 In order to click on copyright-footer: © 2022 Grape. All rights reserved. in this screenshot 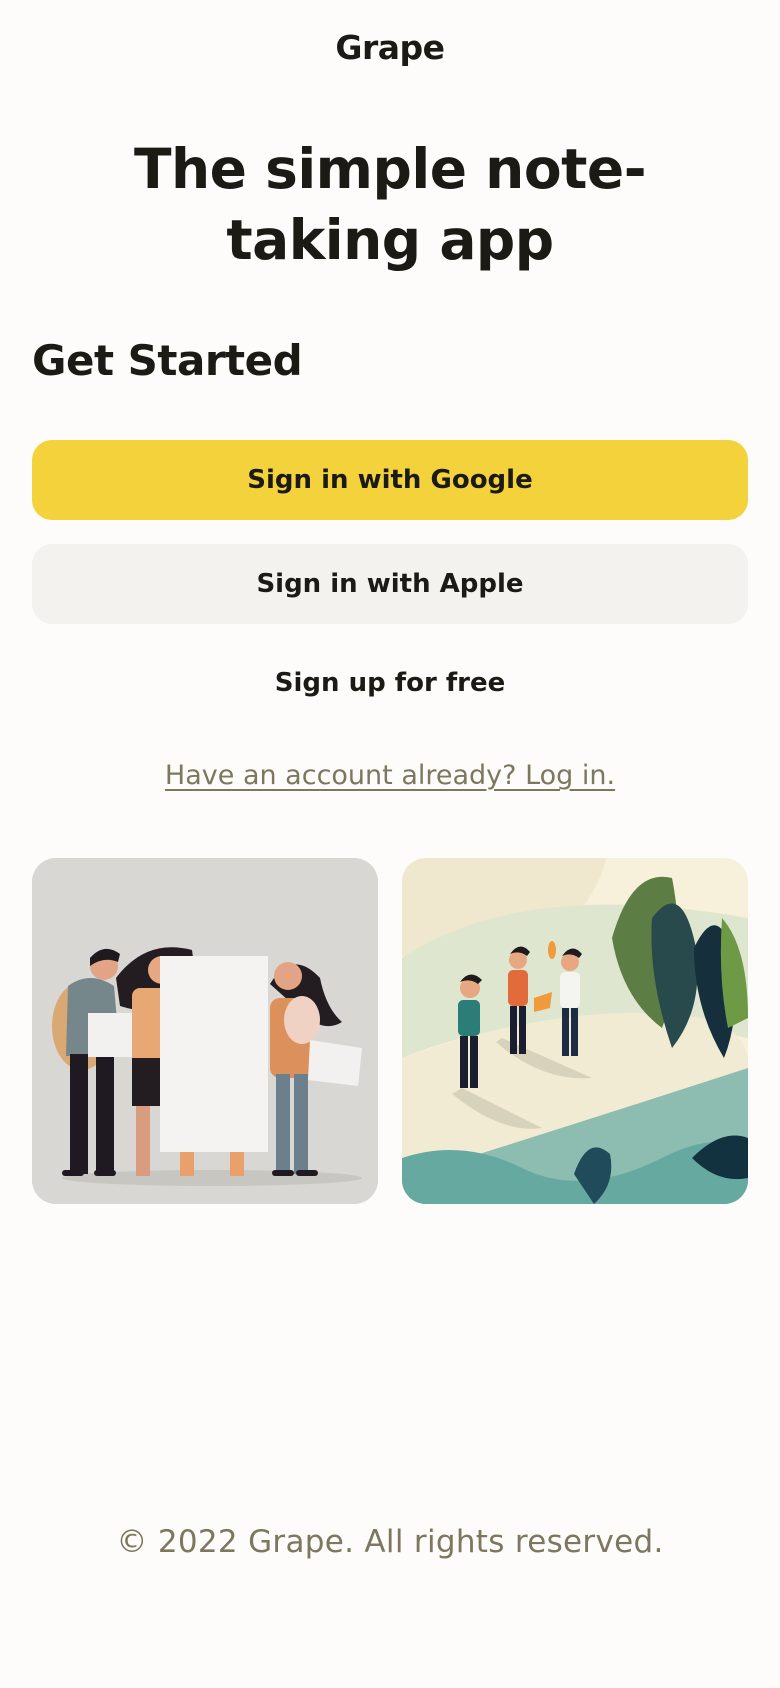, I will do `click(390, 1542)`.